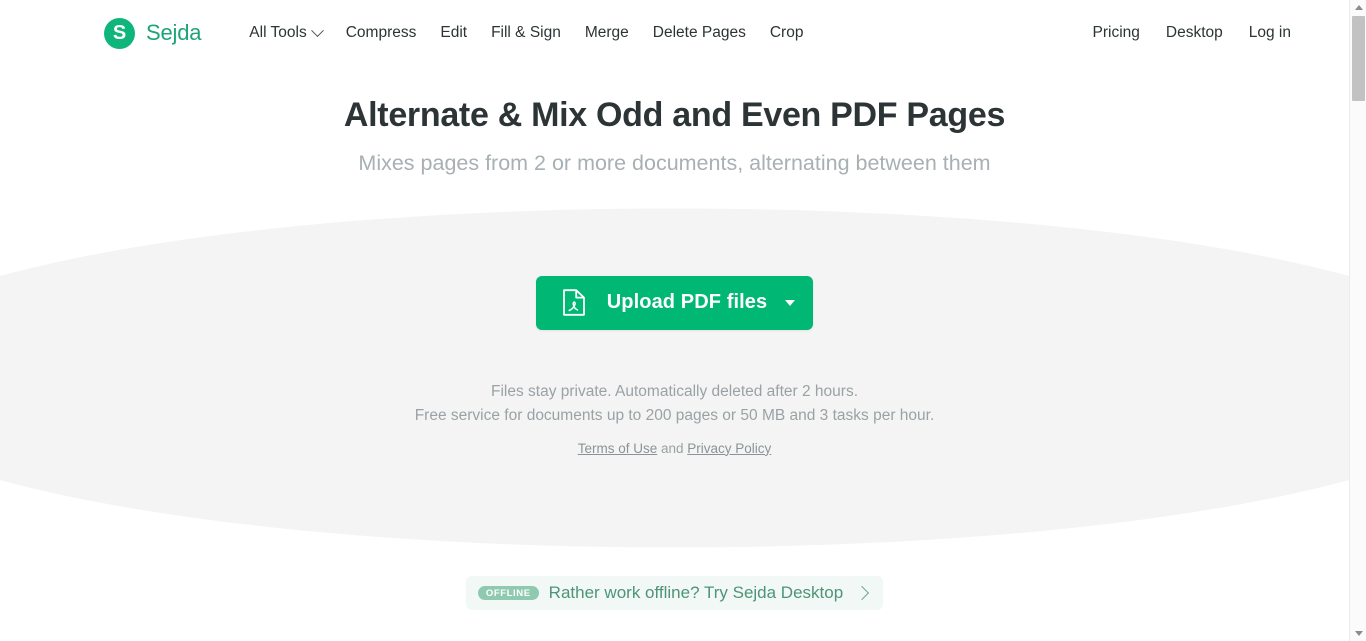  What do you see at coordinates (508, 593) in the screenshot?
I see `offline-badge: OFFLINE` at bounding box center [508, 593].